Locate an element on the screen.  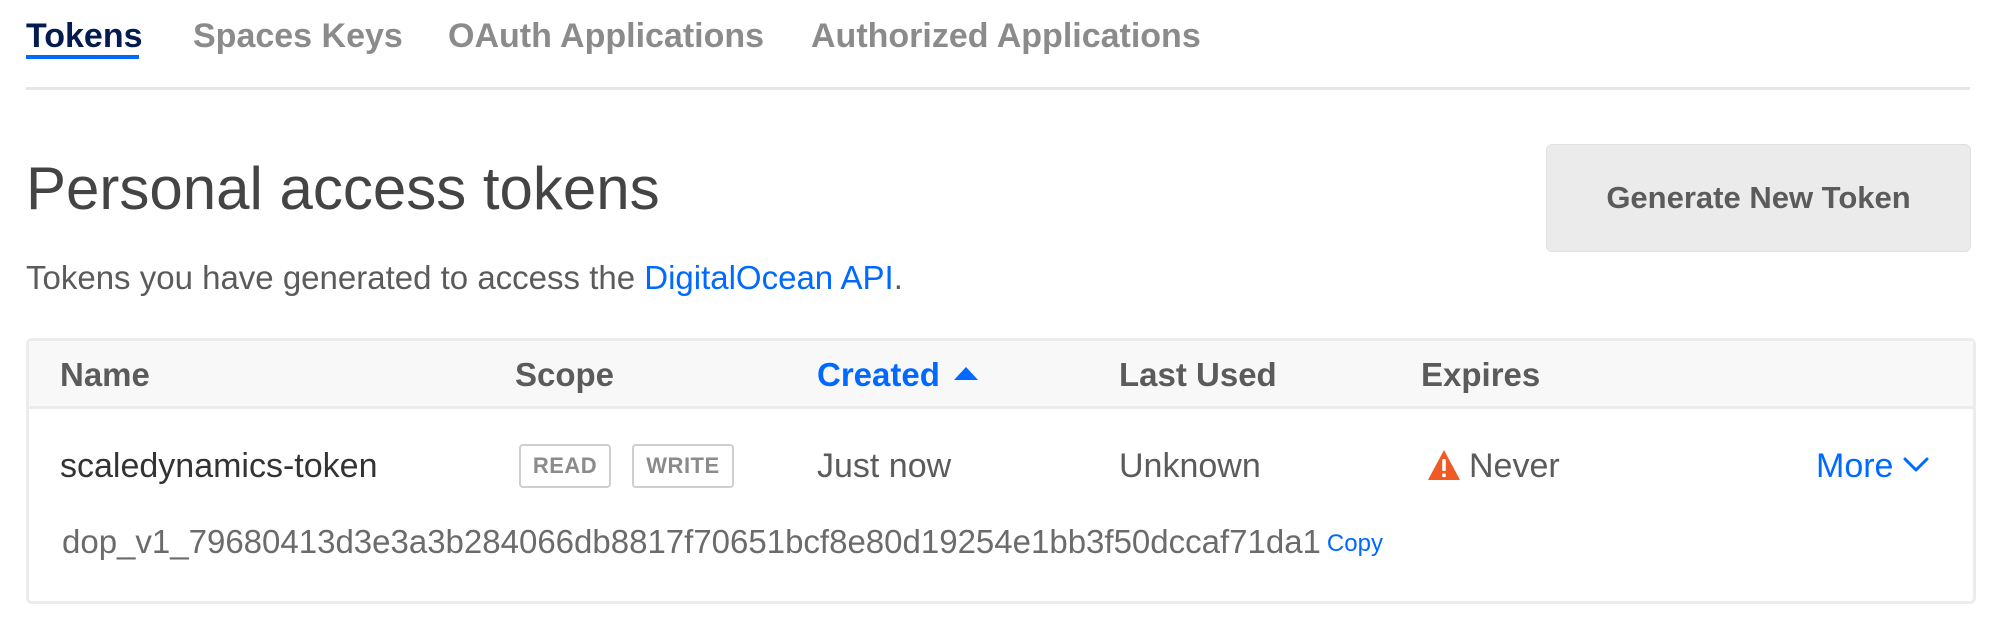
token-expires: Never is located at coordinates (1514, 466).